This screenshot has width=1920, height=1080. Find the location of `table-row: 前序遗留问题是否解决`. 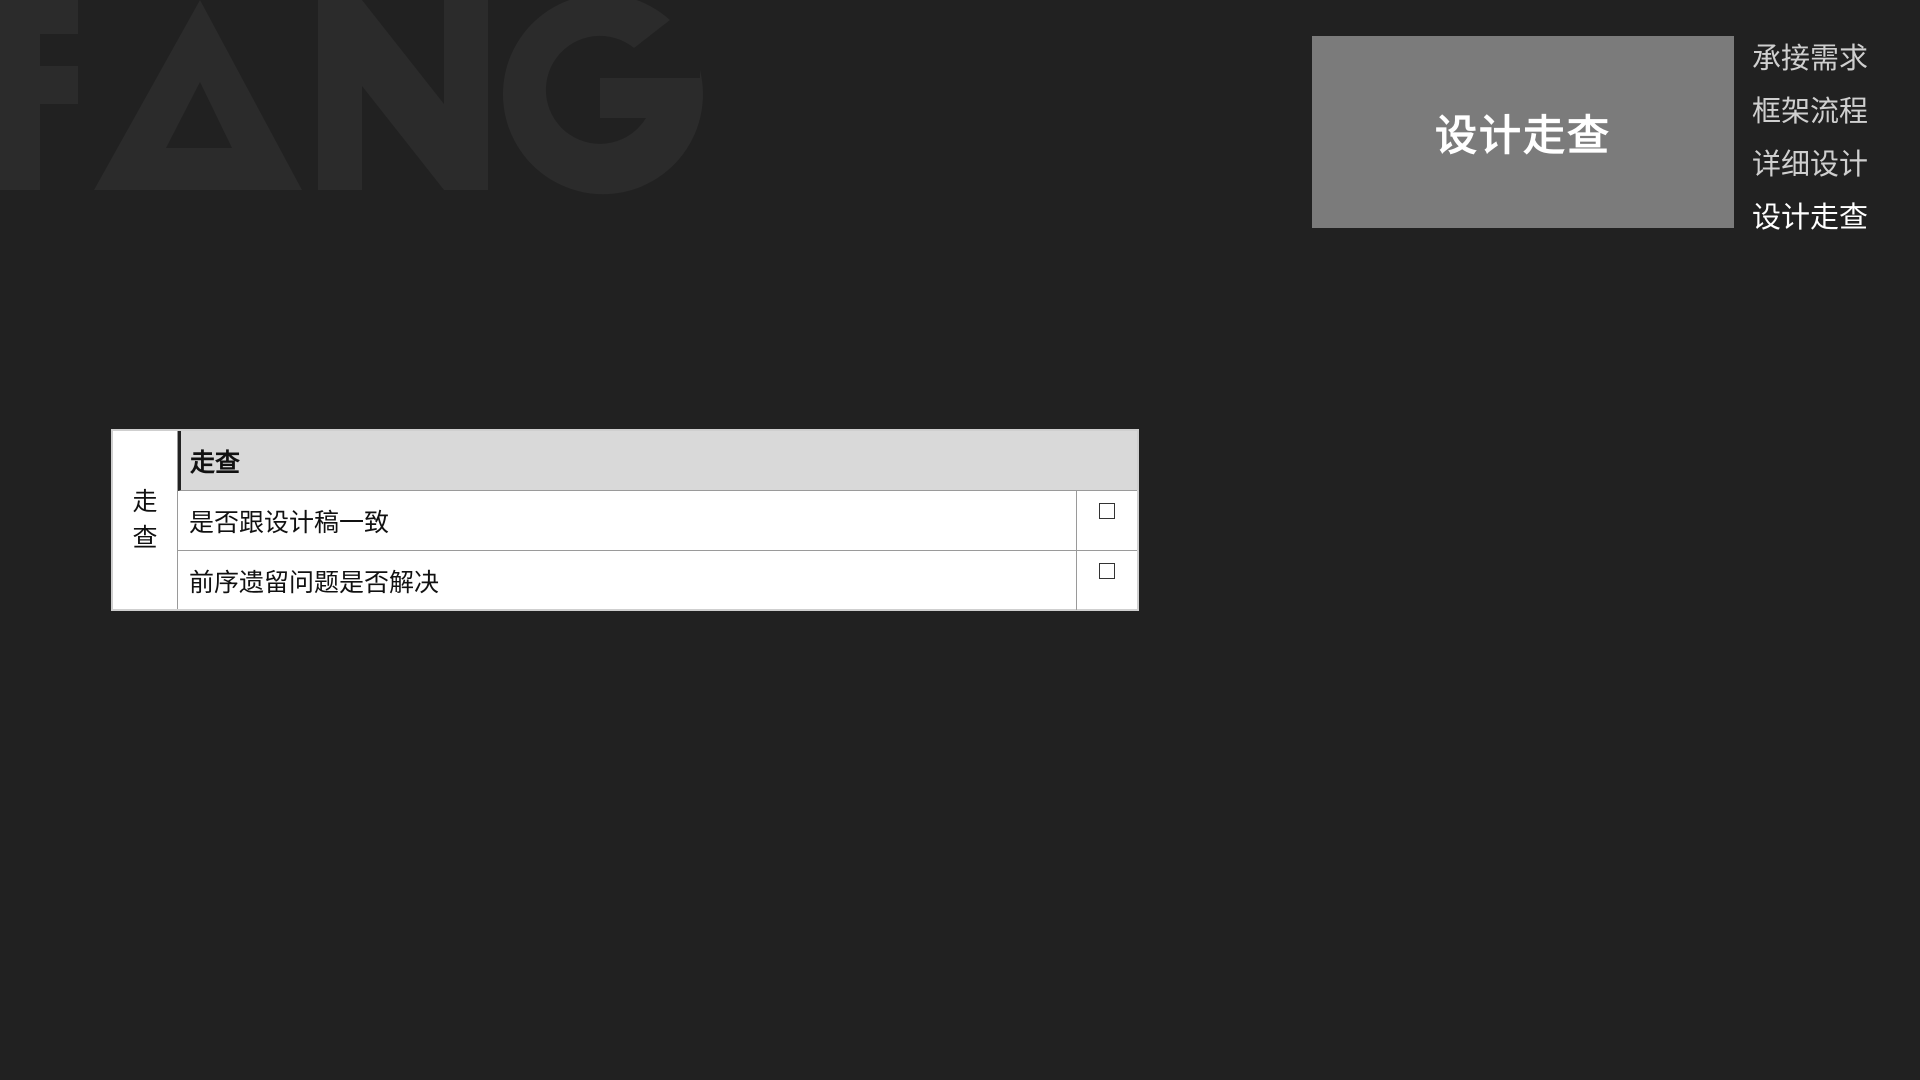

table-row: 前序遗留问题是否解决 is located at coordinates (657, 580).